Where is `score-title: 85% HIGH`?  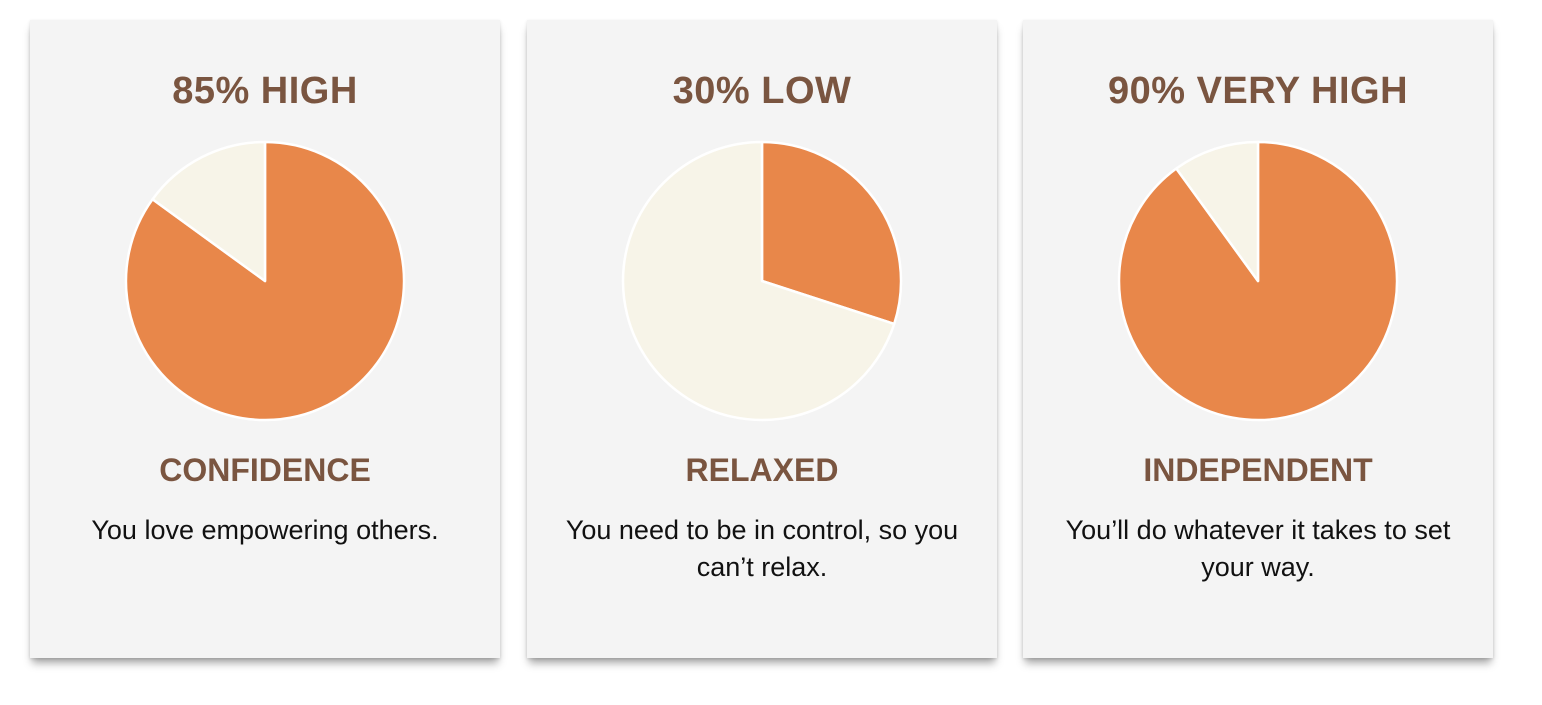 score-title: 85% HIGH is located at coordinates (265, 91).